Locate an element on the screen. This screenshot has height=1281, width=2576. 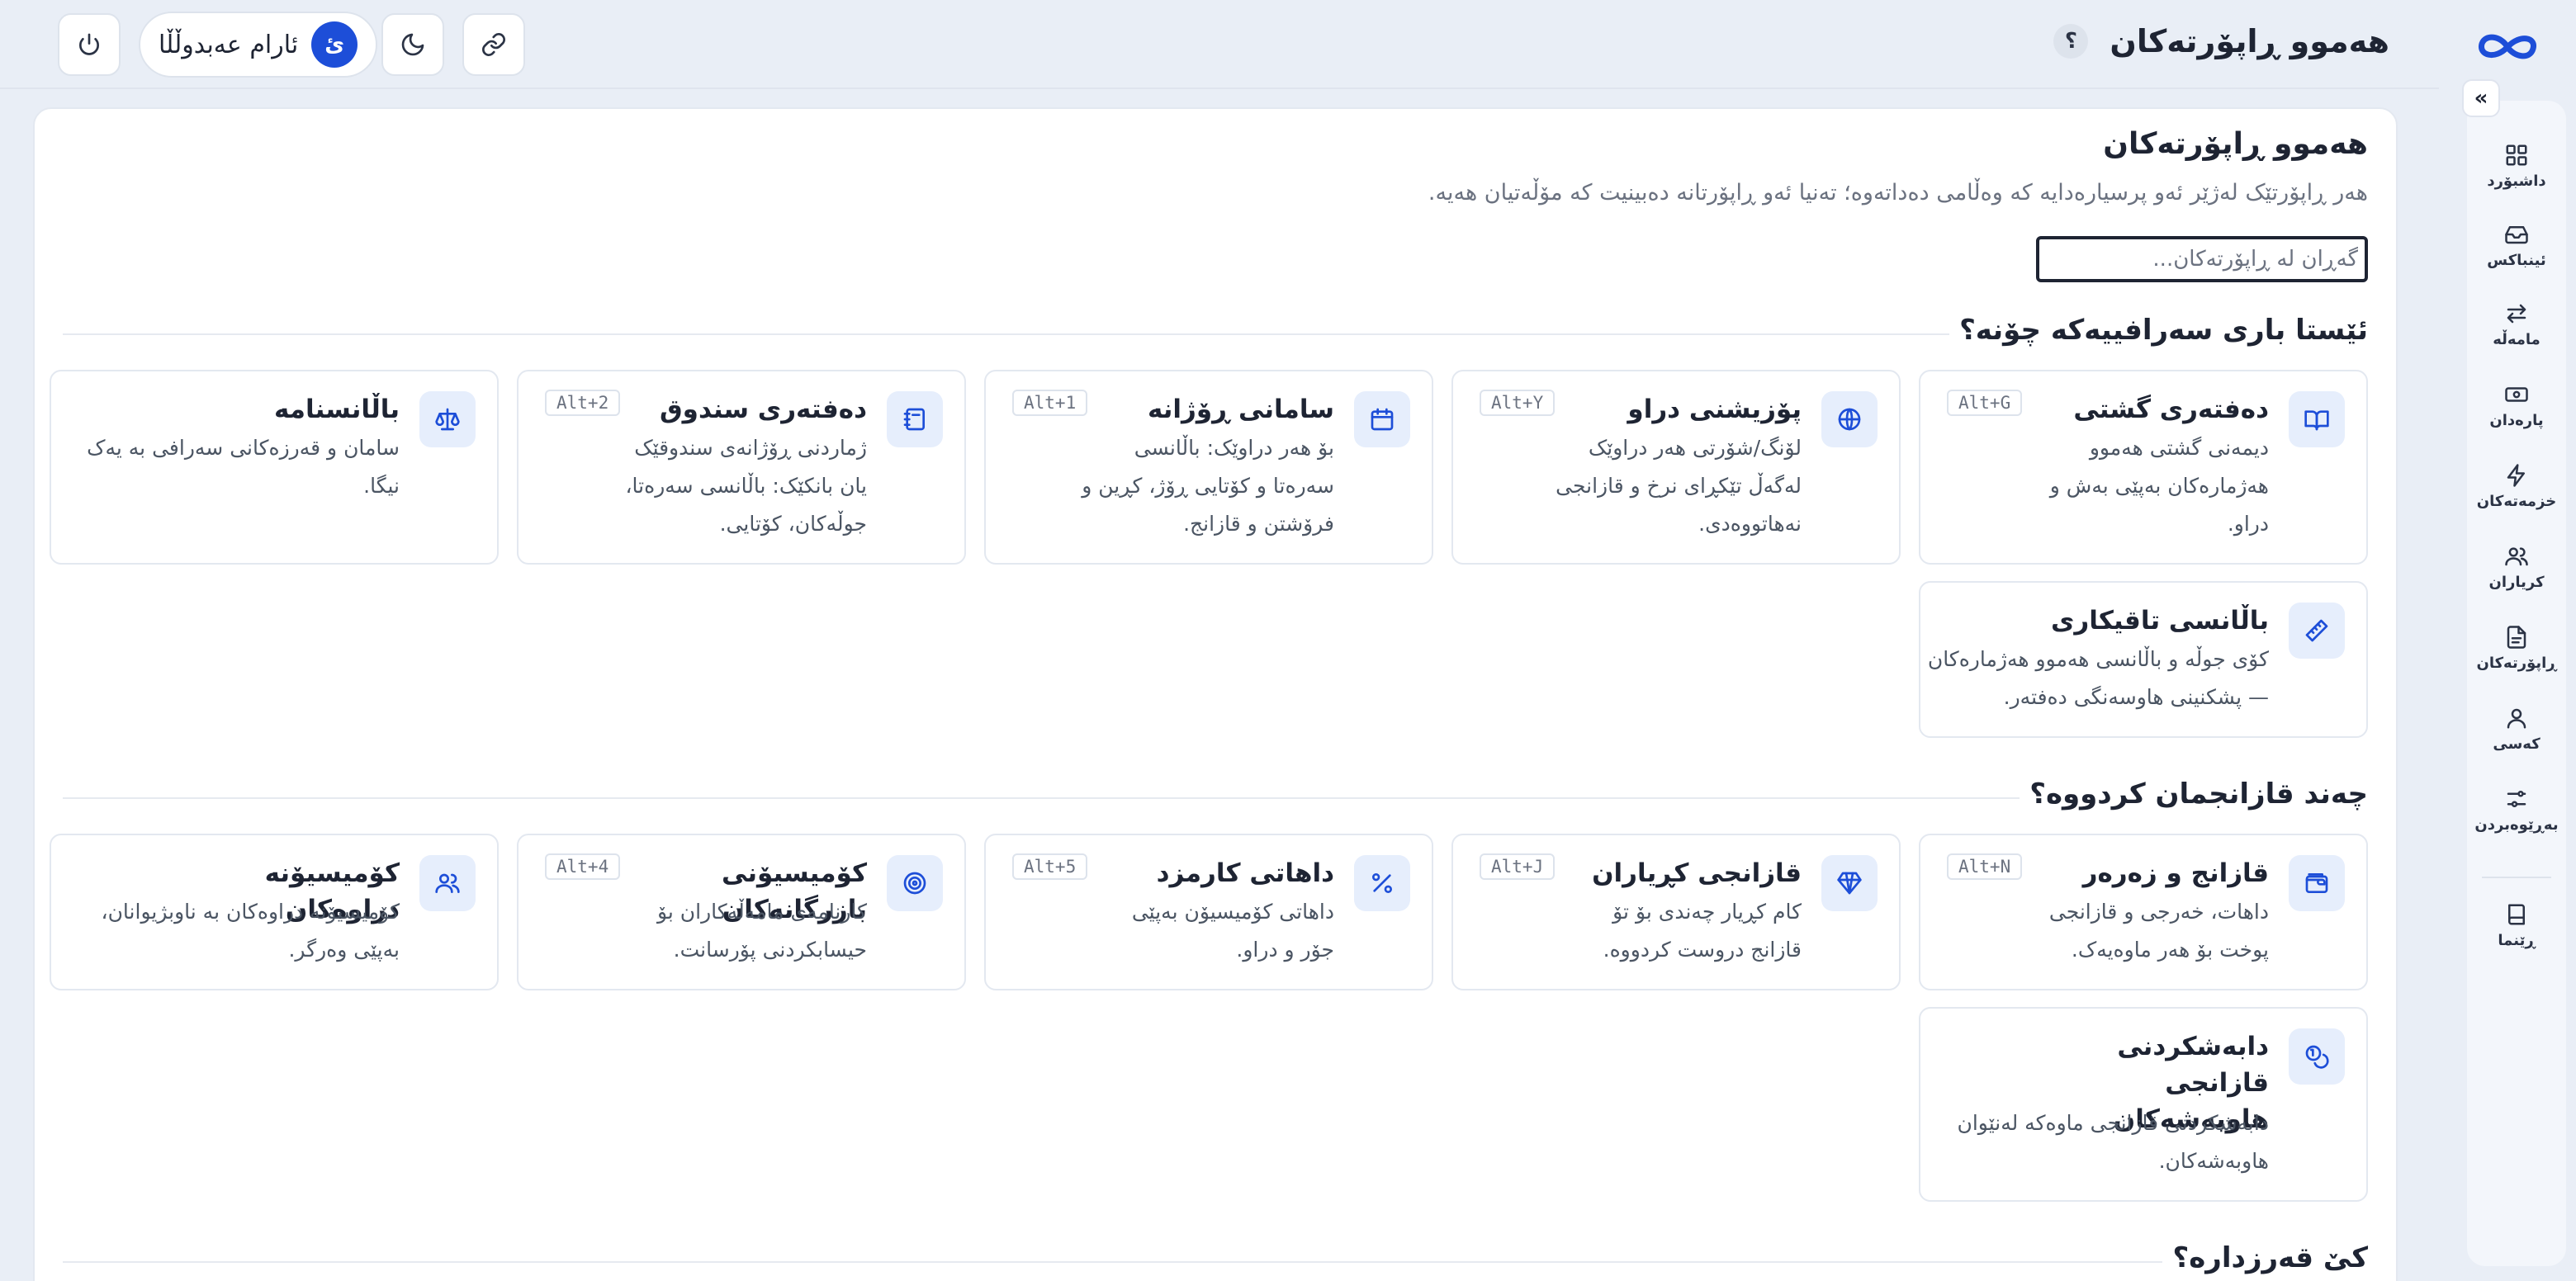
keyboard-shortcut: Alt+4 is located at coordinates (583, 866).